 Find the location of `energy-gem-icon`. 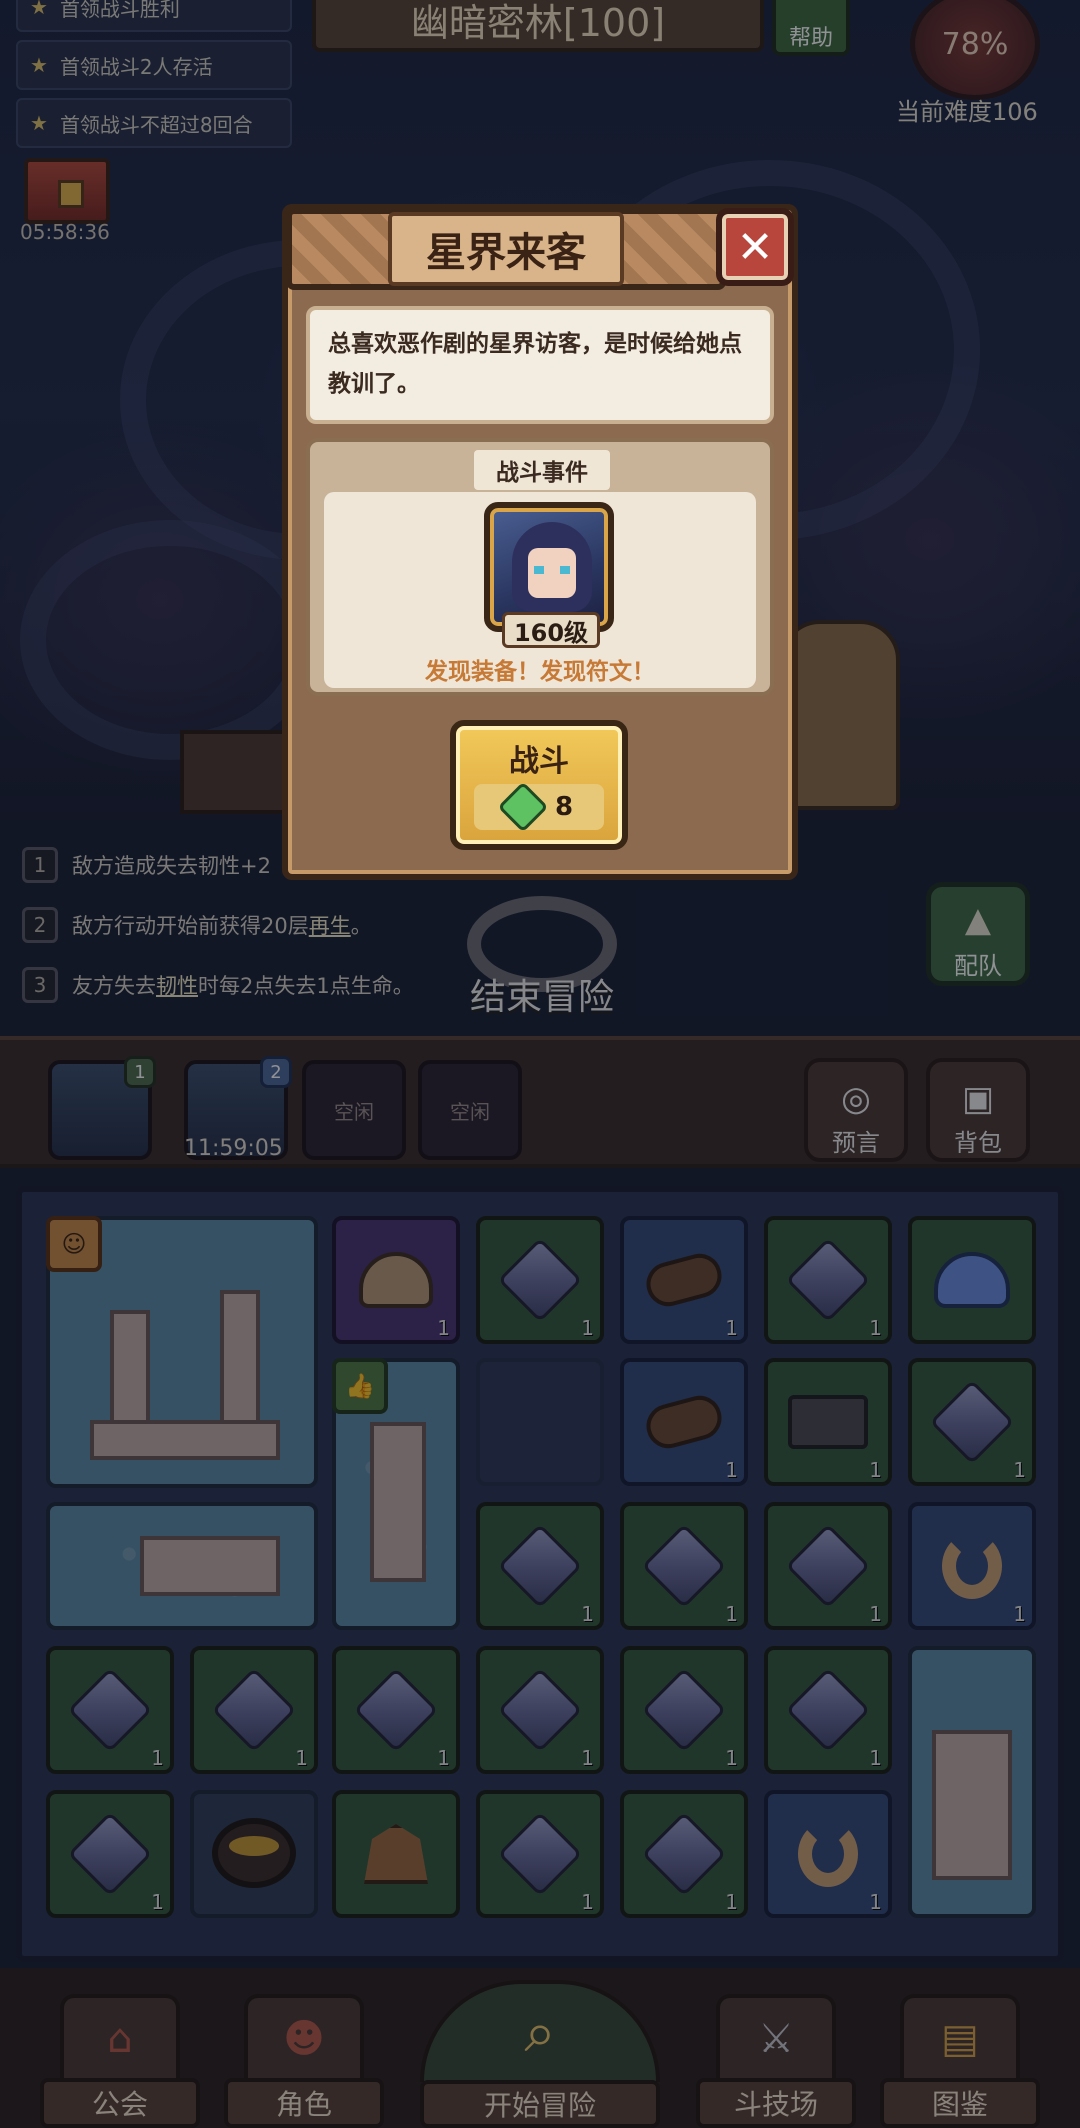

energy-gem-icon is located at coordinates (523, 807).